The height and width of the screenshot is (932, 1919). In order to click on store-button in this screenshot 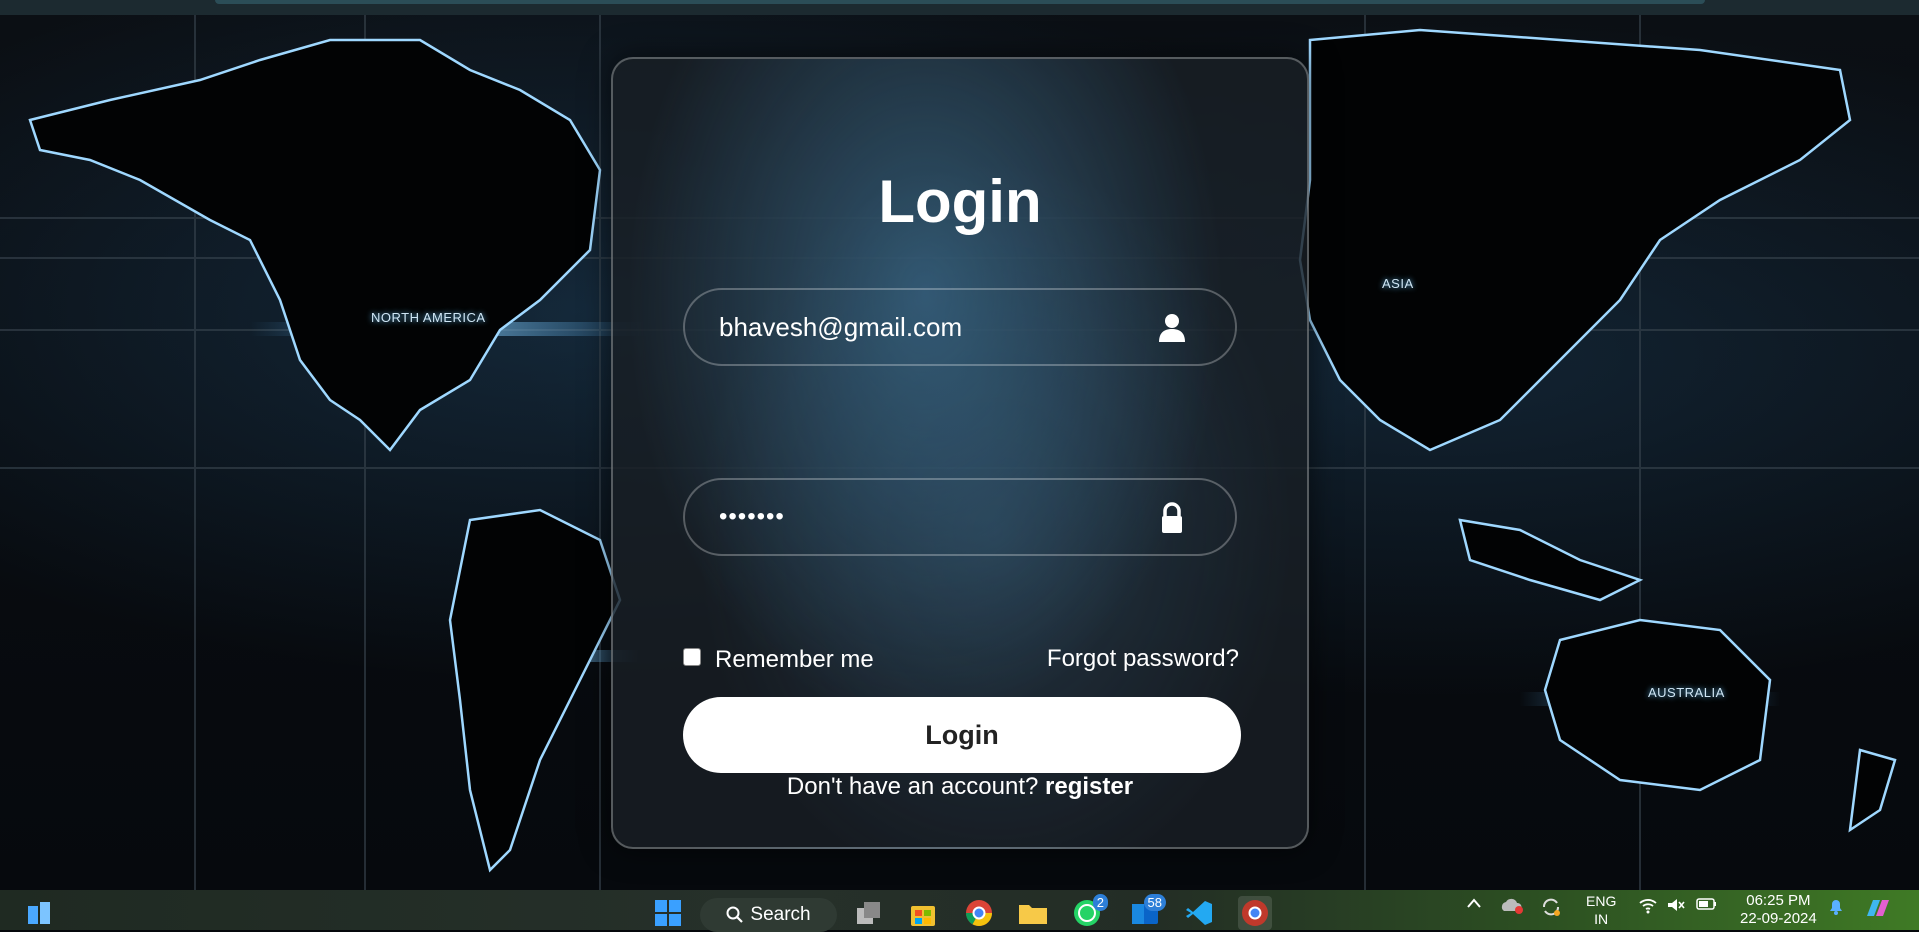, I will do `click(923, 913)`.